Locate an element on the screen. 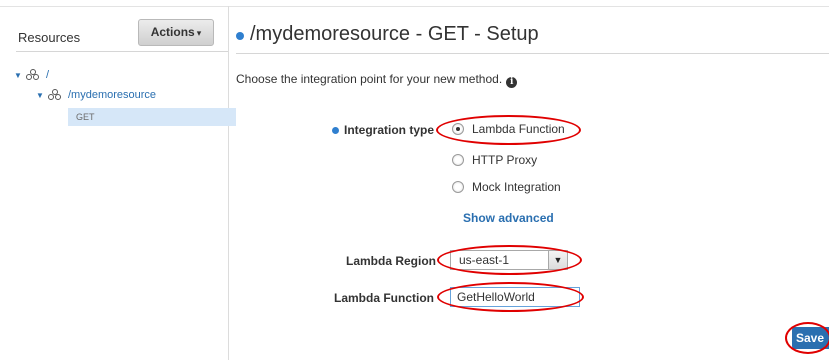  resources-title: Resources is located at coordinates (49, 37).